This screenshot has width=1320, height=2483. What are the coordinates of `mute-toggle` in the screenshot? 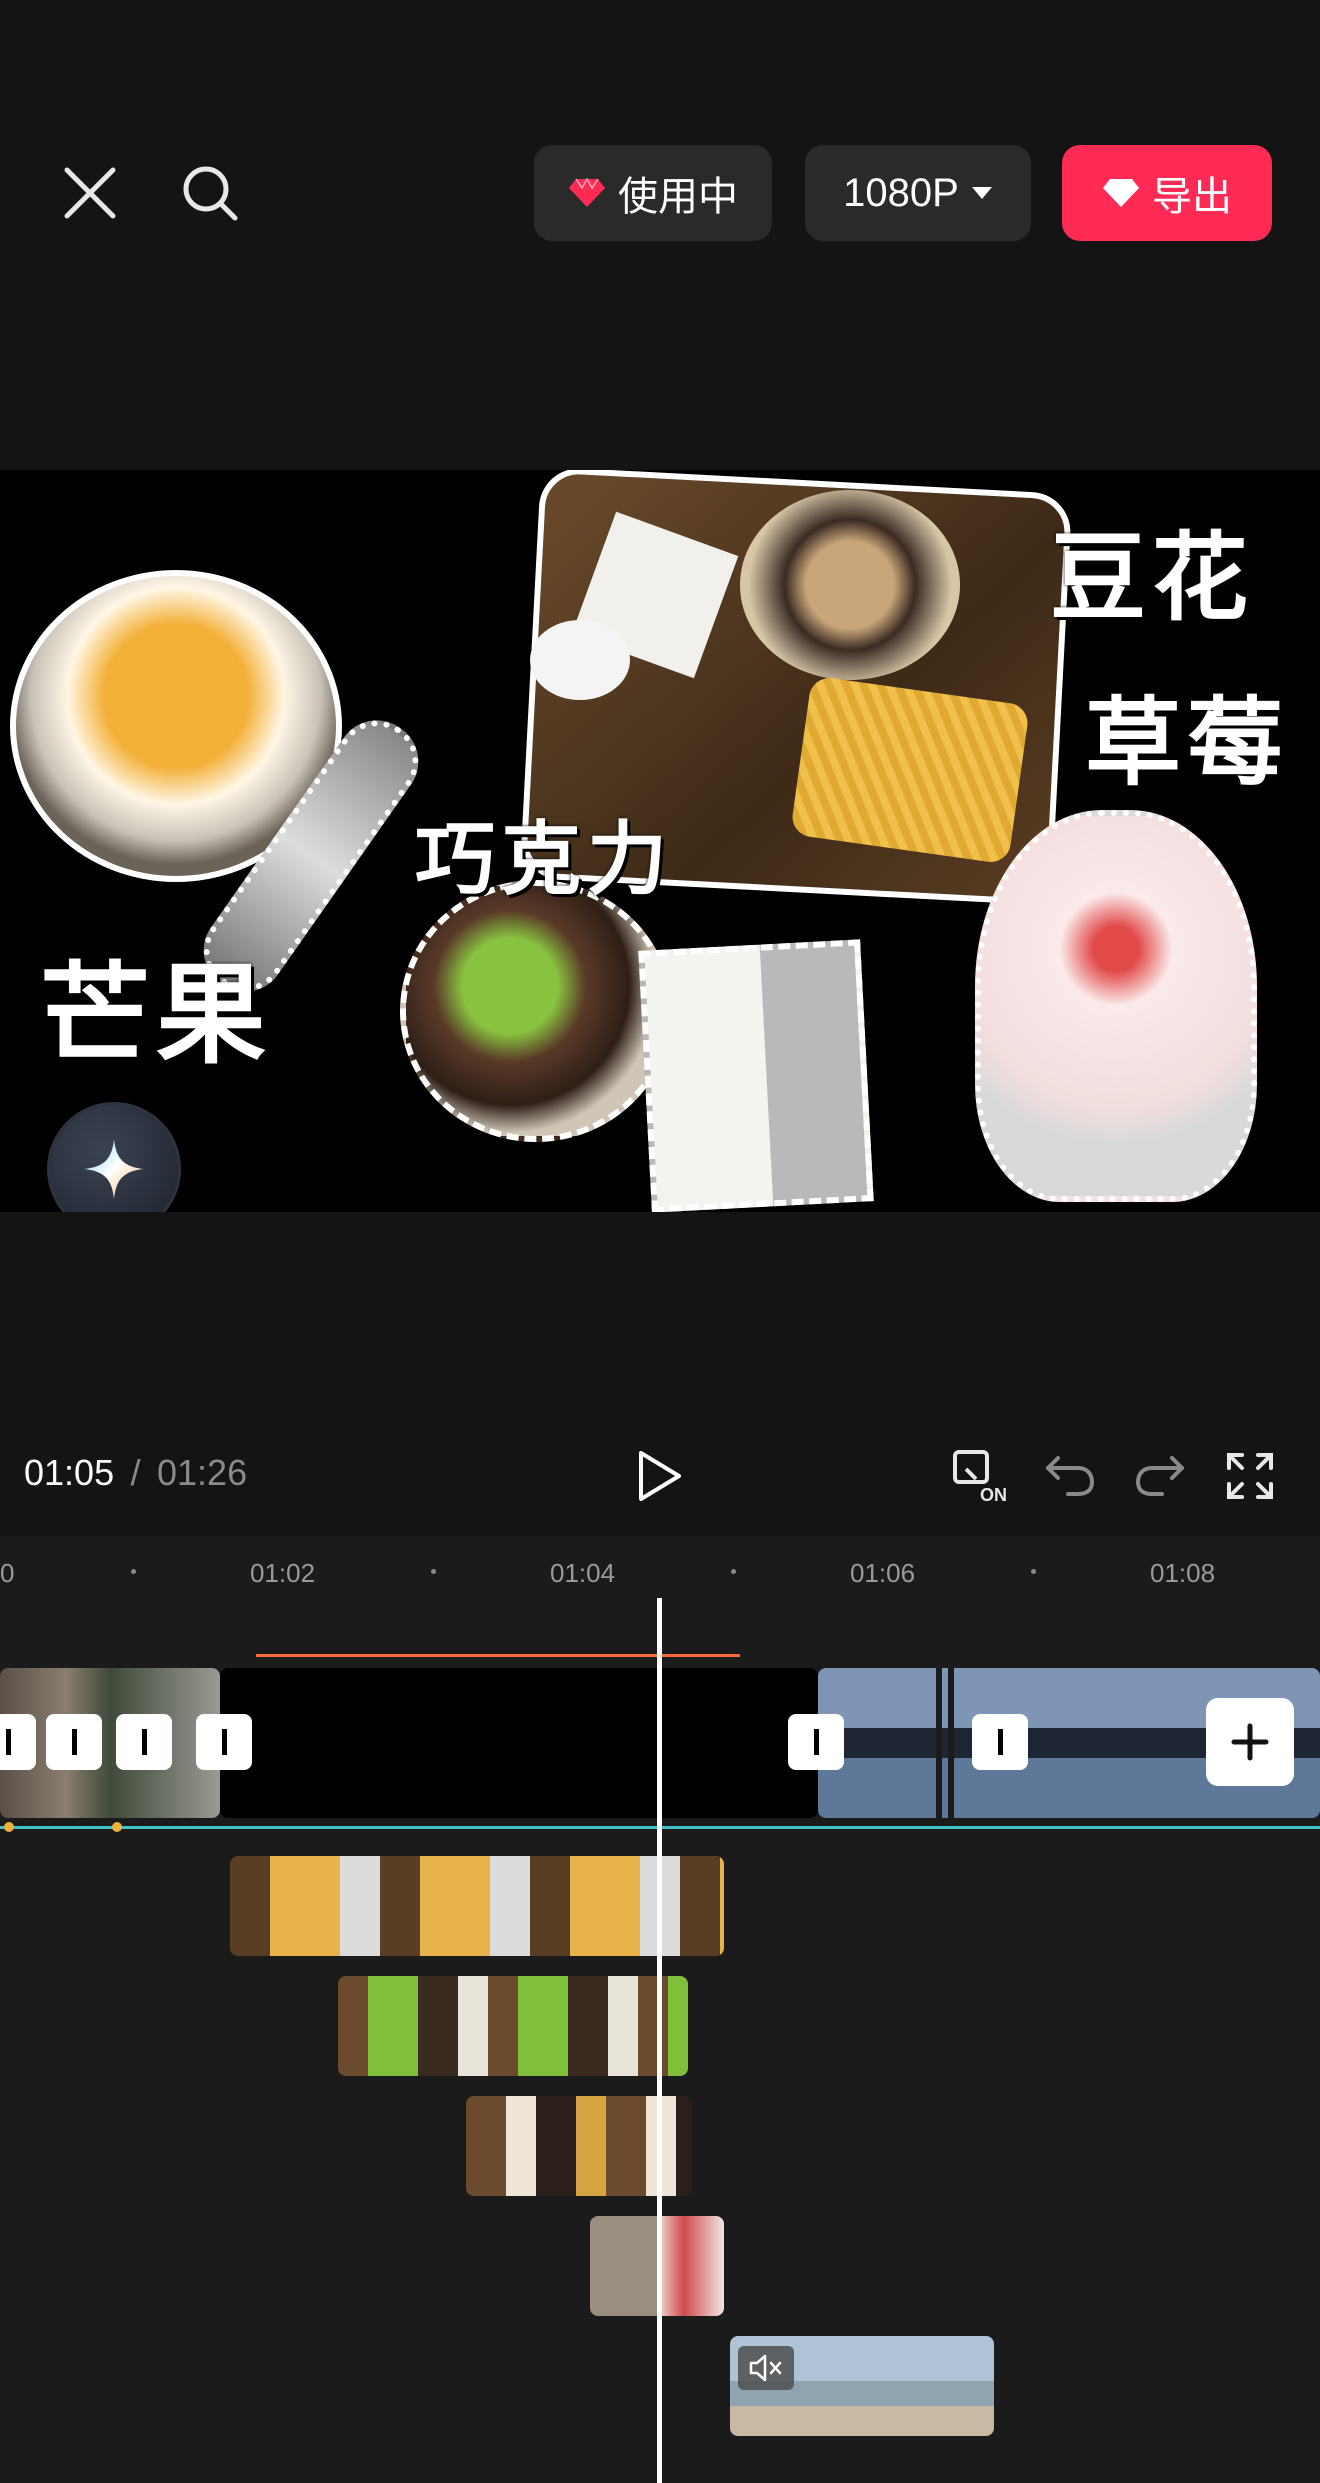 It's located at (766, 2368).